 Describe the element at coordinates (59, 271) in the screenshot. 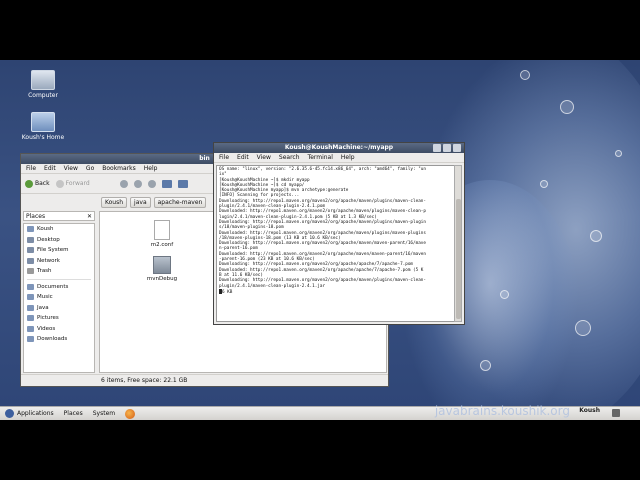

I see `sidebar-item-trash: Trash` at that location.